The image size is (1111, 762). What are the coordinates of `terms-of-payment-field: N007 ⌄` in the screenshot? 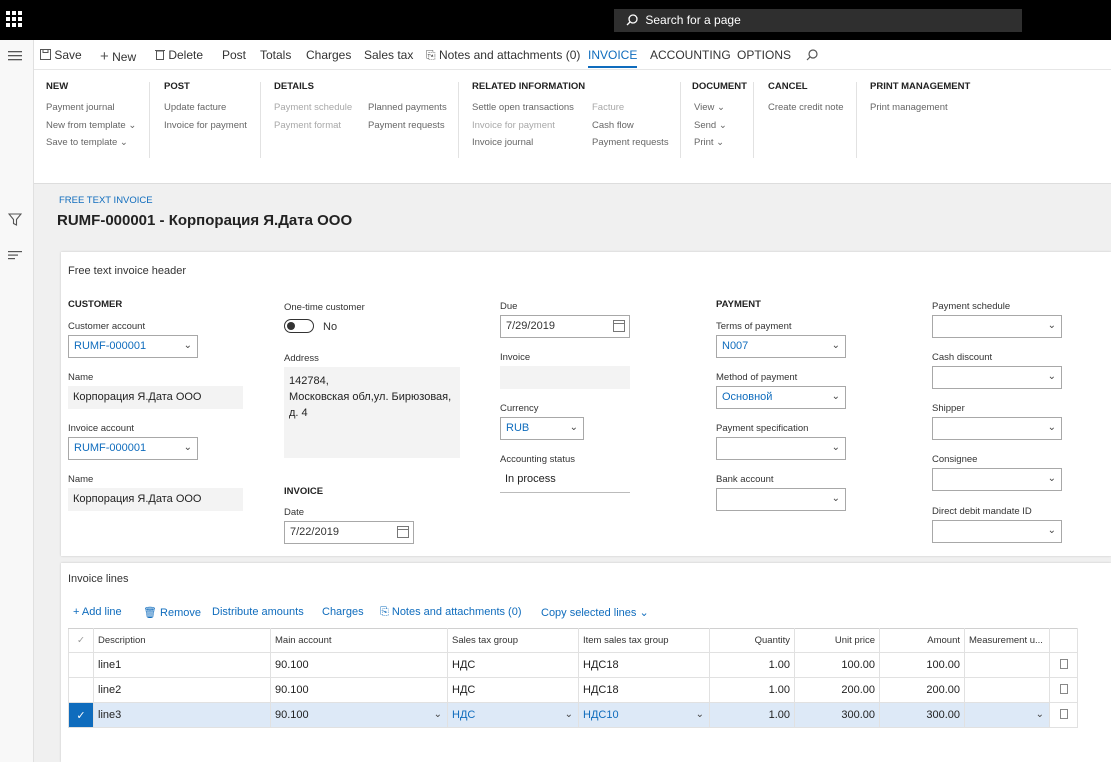 It's located at (781, 346).